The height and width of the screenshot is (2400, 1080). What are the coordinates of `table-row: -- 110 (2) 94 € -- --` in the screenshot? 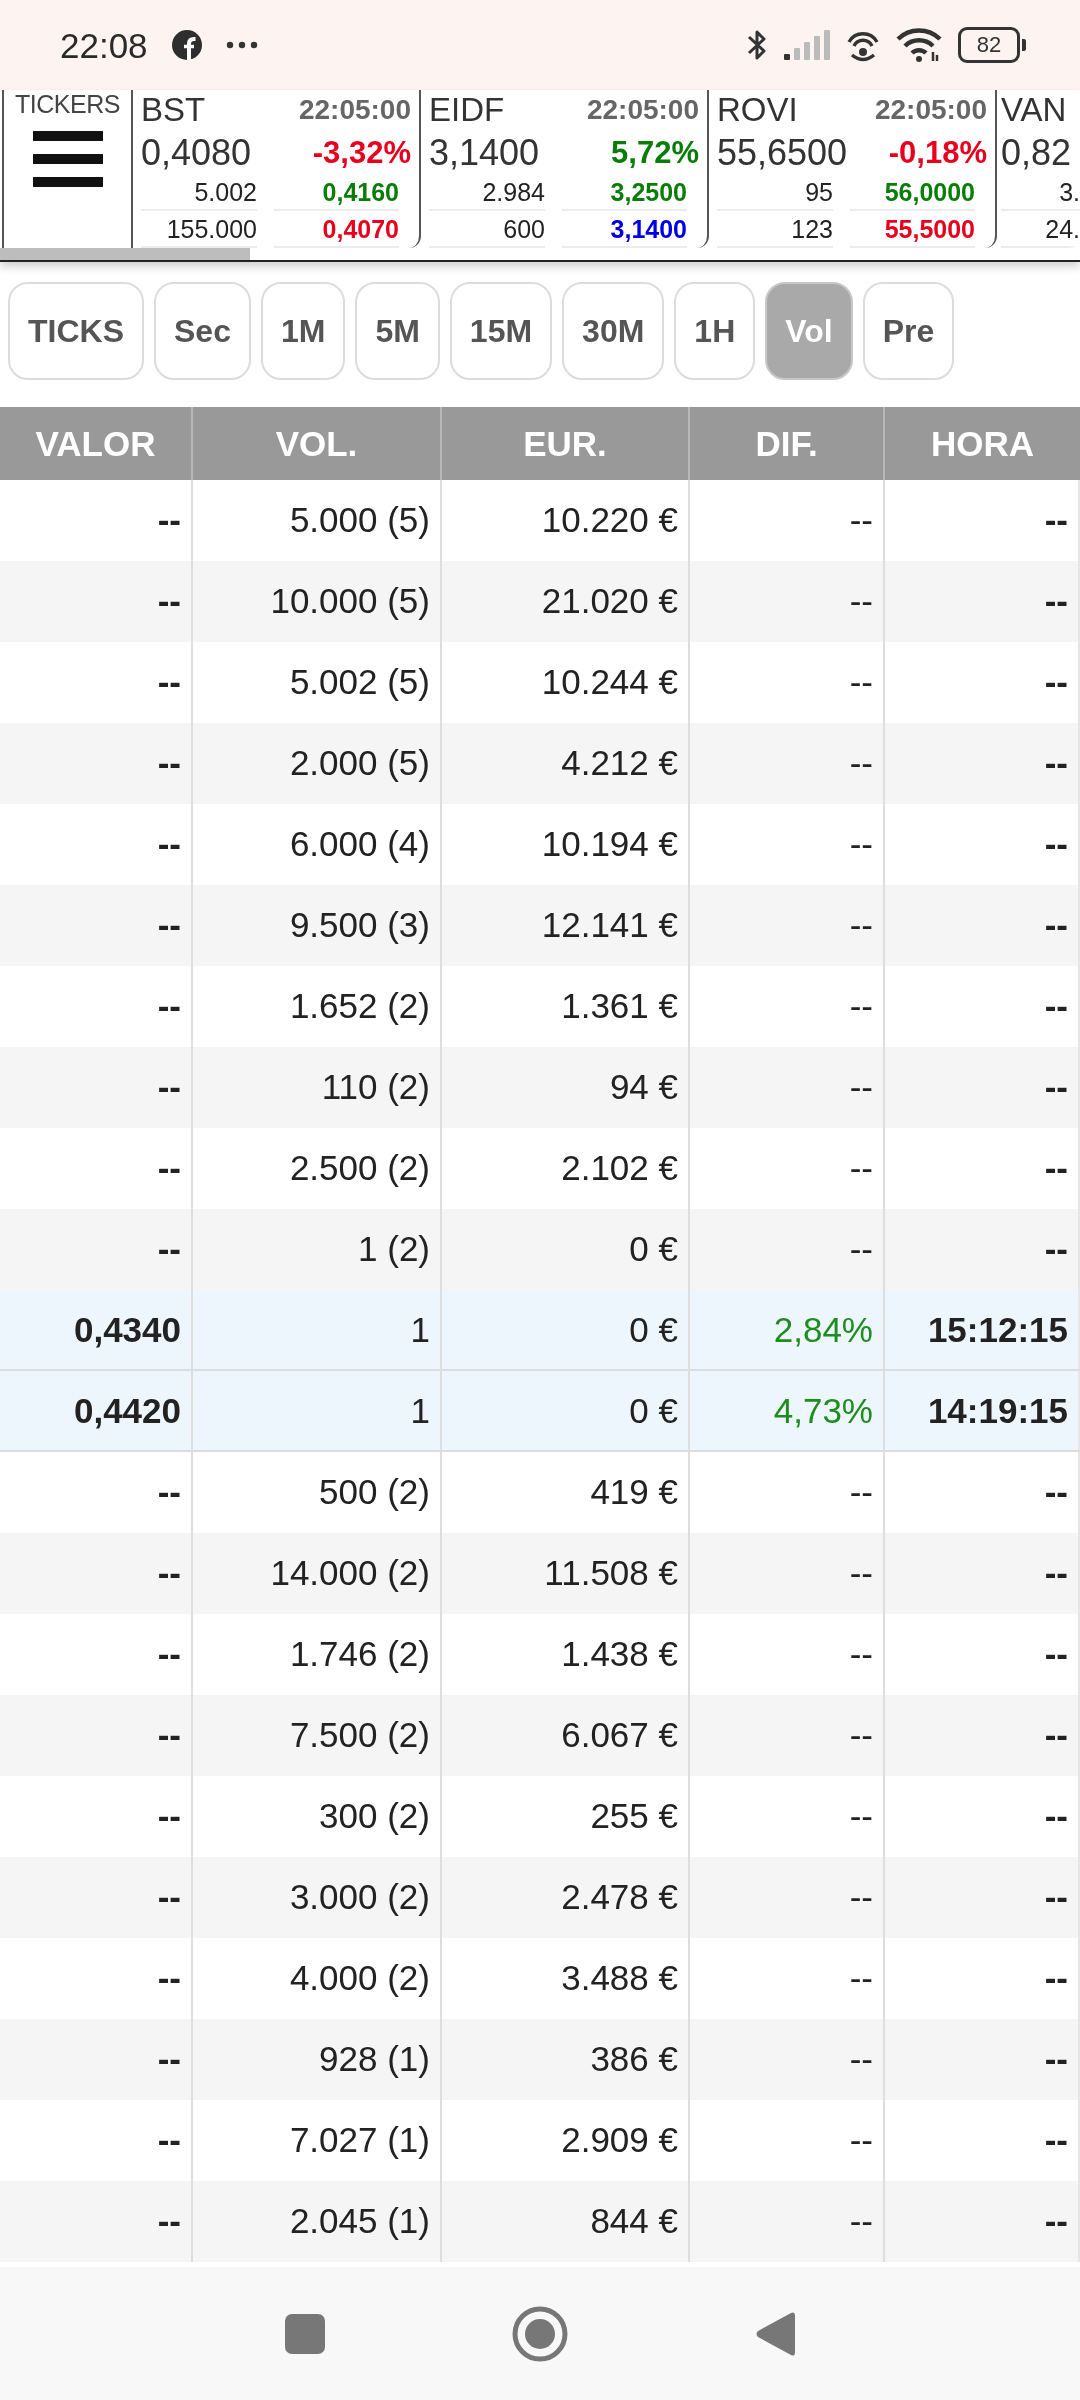 It's located at (540, 1087).